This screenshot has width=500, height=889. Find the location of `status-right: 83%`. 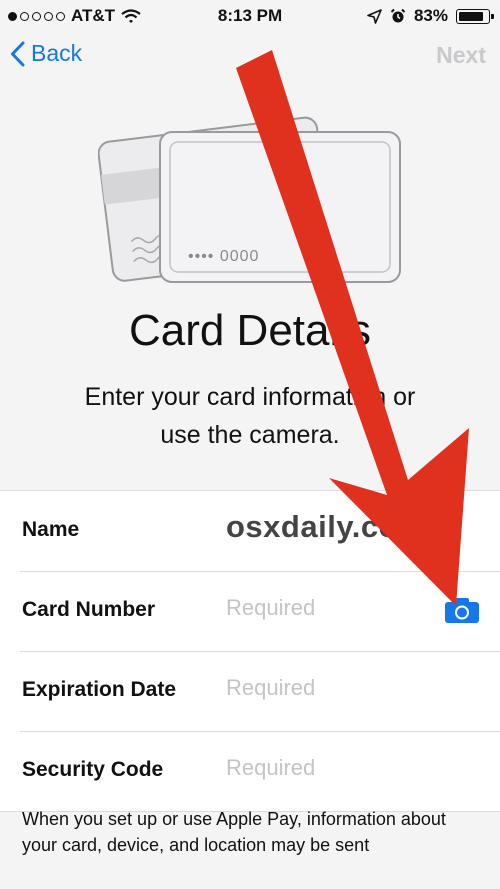

status-right: 83% is located at coordinates (430, 16).